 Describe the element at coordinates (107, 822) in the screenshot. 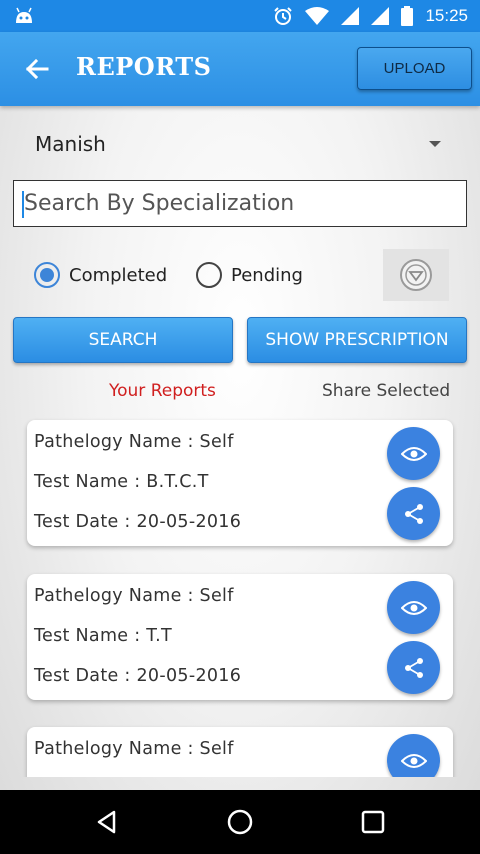

I see `nav-back-icon` at that location.